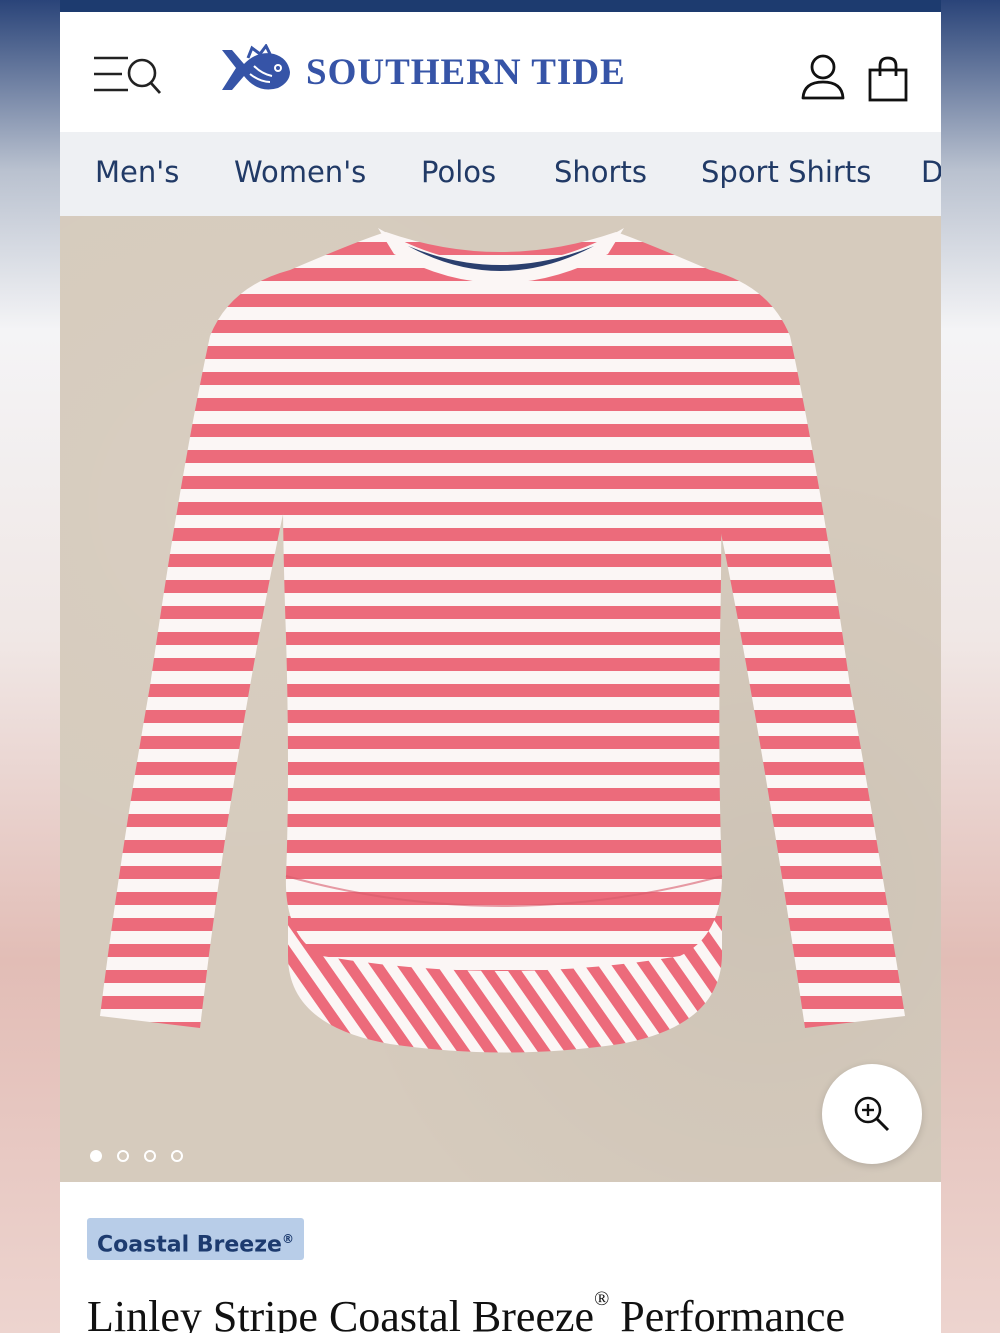 Image resolution: width=1000 pixels, height=1333 pixels. Describe the element at coordinates (970, 666) in the screenshot. I see `background-right` at that location.